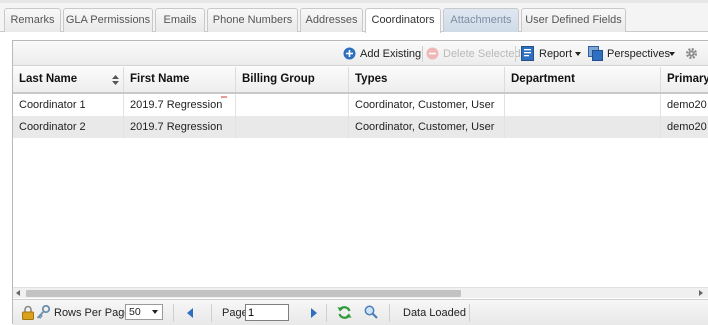 This screenshot has height=325, width=708. Describe the element at coordinates (135, 312) in the screenshot. I see `rows-per-page-value: 50` at that location.